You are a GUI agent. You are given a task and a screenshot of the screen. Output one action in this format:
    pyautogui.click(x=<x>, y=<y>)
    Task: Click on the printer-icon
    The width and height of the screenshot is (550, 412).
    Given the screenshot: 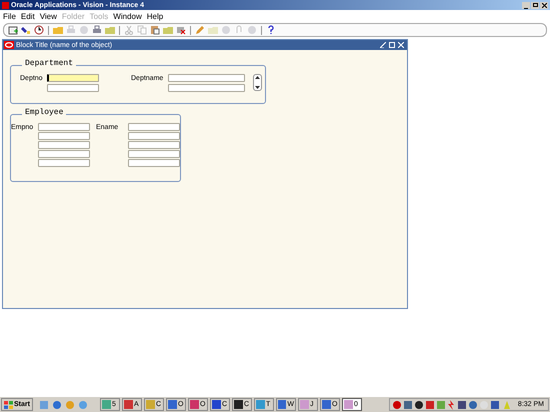 What is the action you would take?
    pyautogui.click(x=97, y=30)
    